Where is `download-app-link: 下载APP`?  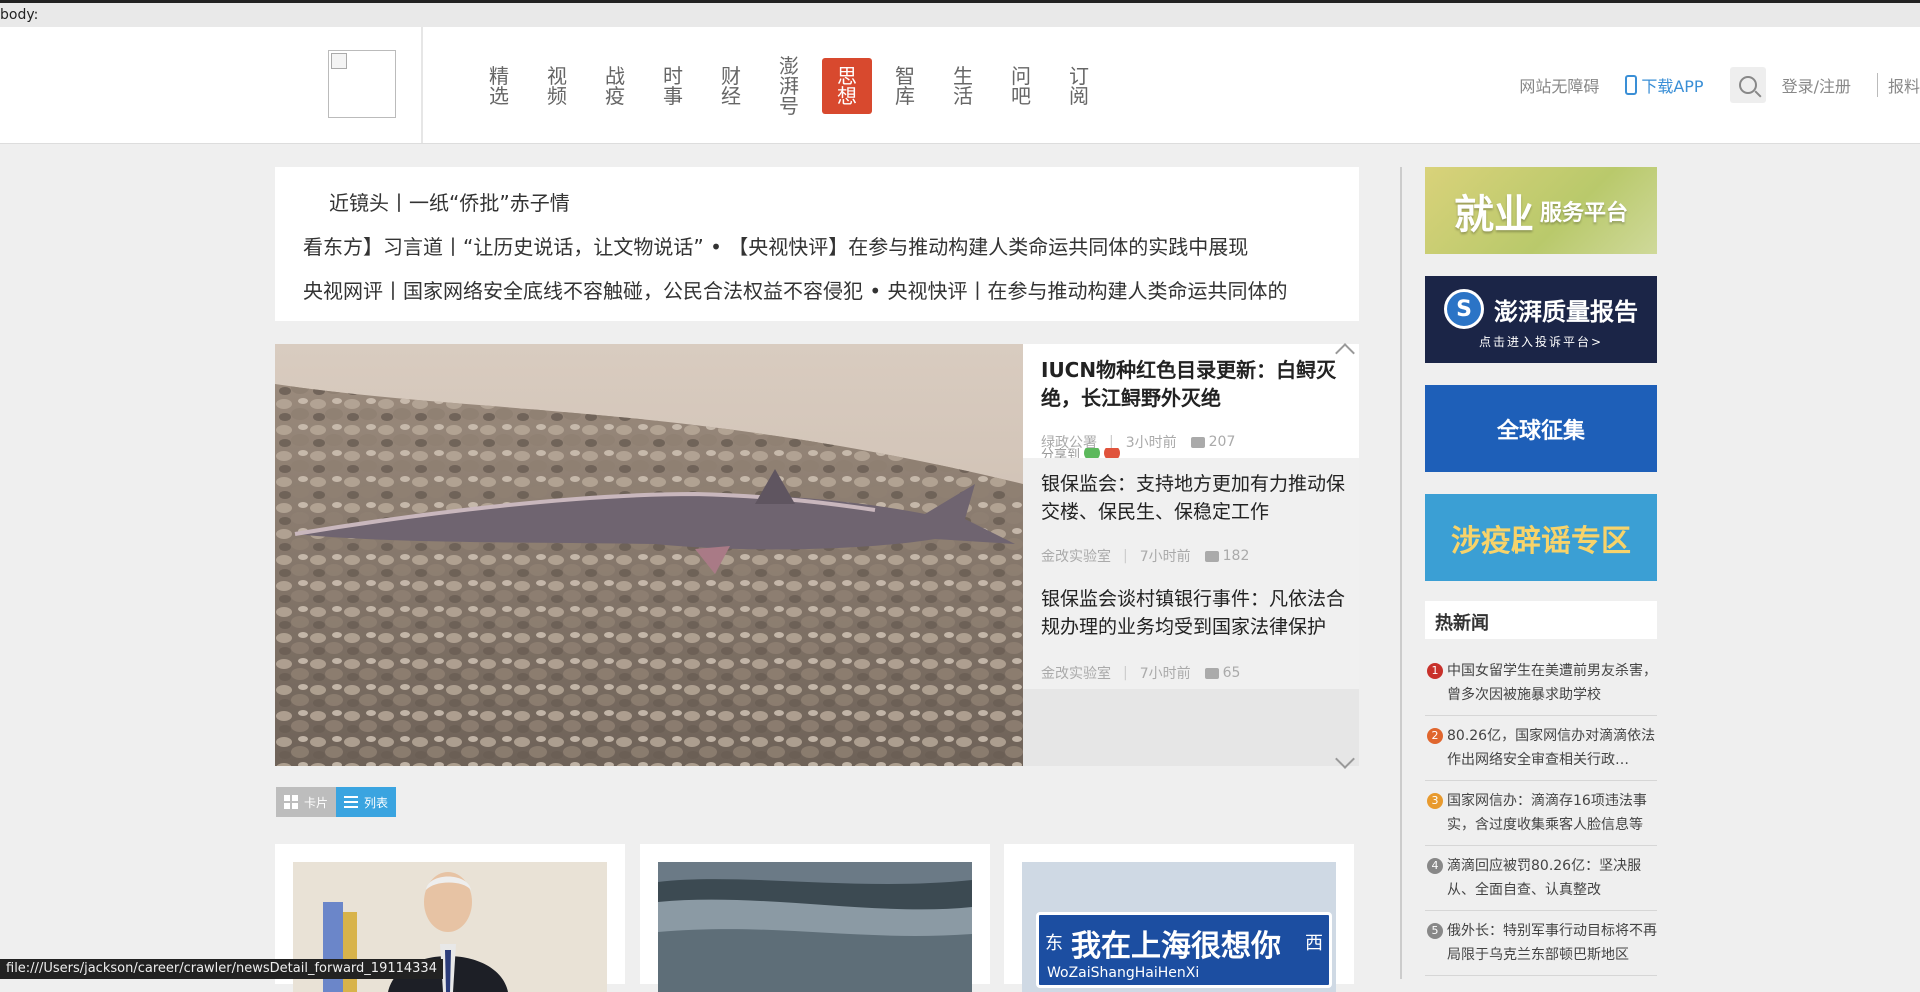
download-app-link: 下载APP is located at coordinates (1664, 85).